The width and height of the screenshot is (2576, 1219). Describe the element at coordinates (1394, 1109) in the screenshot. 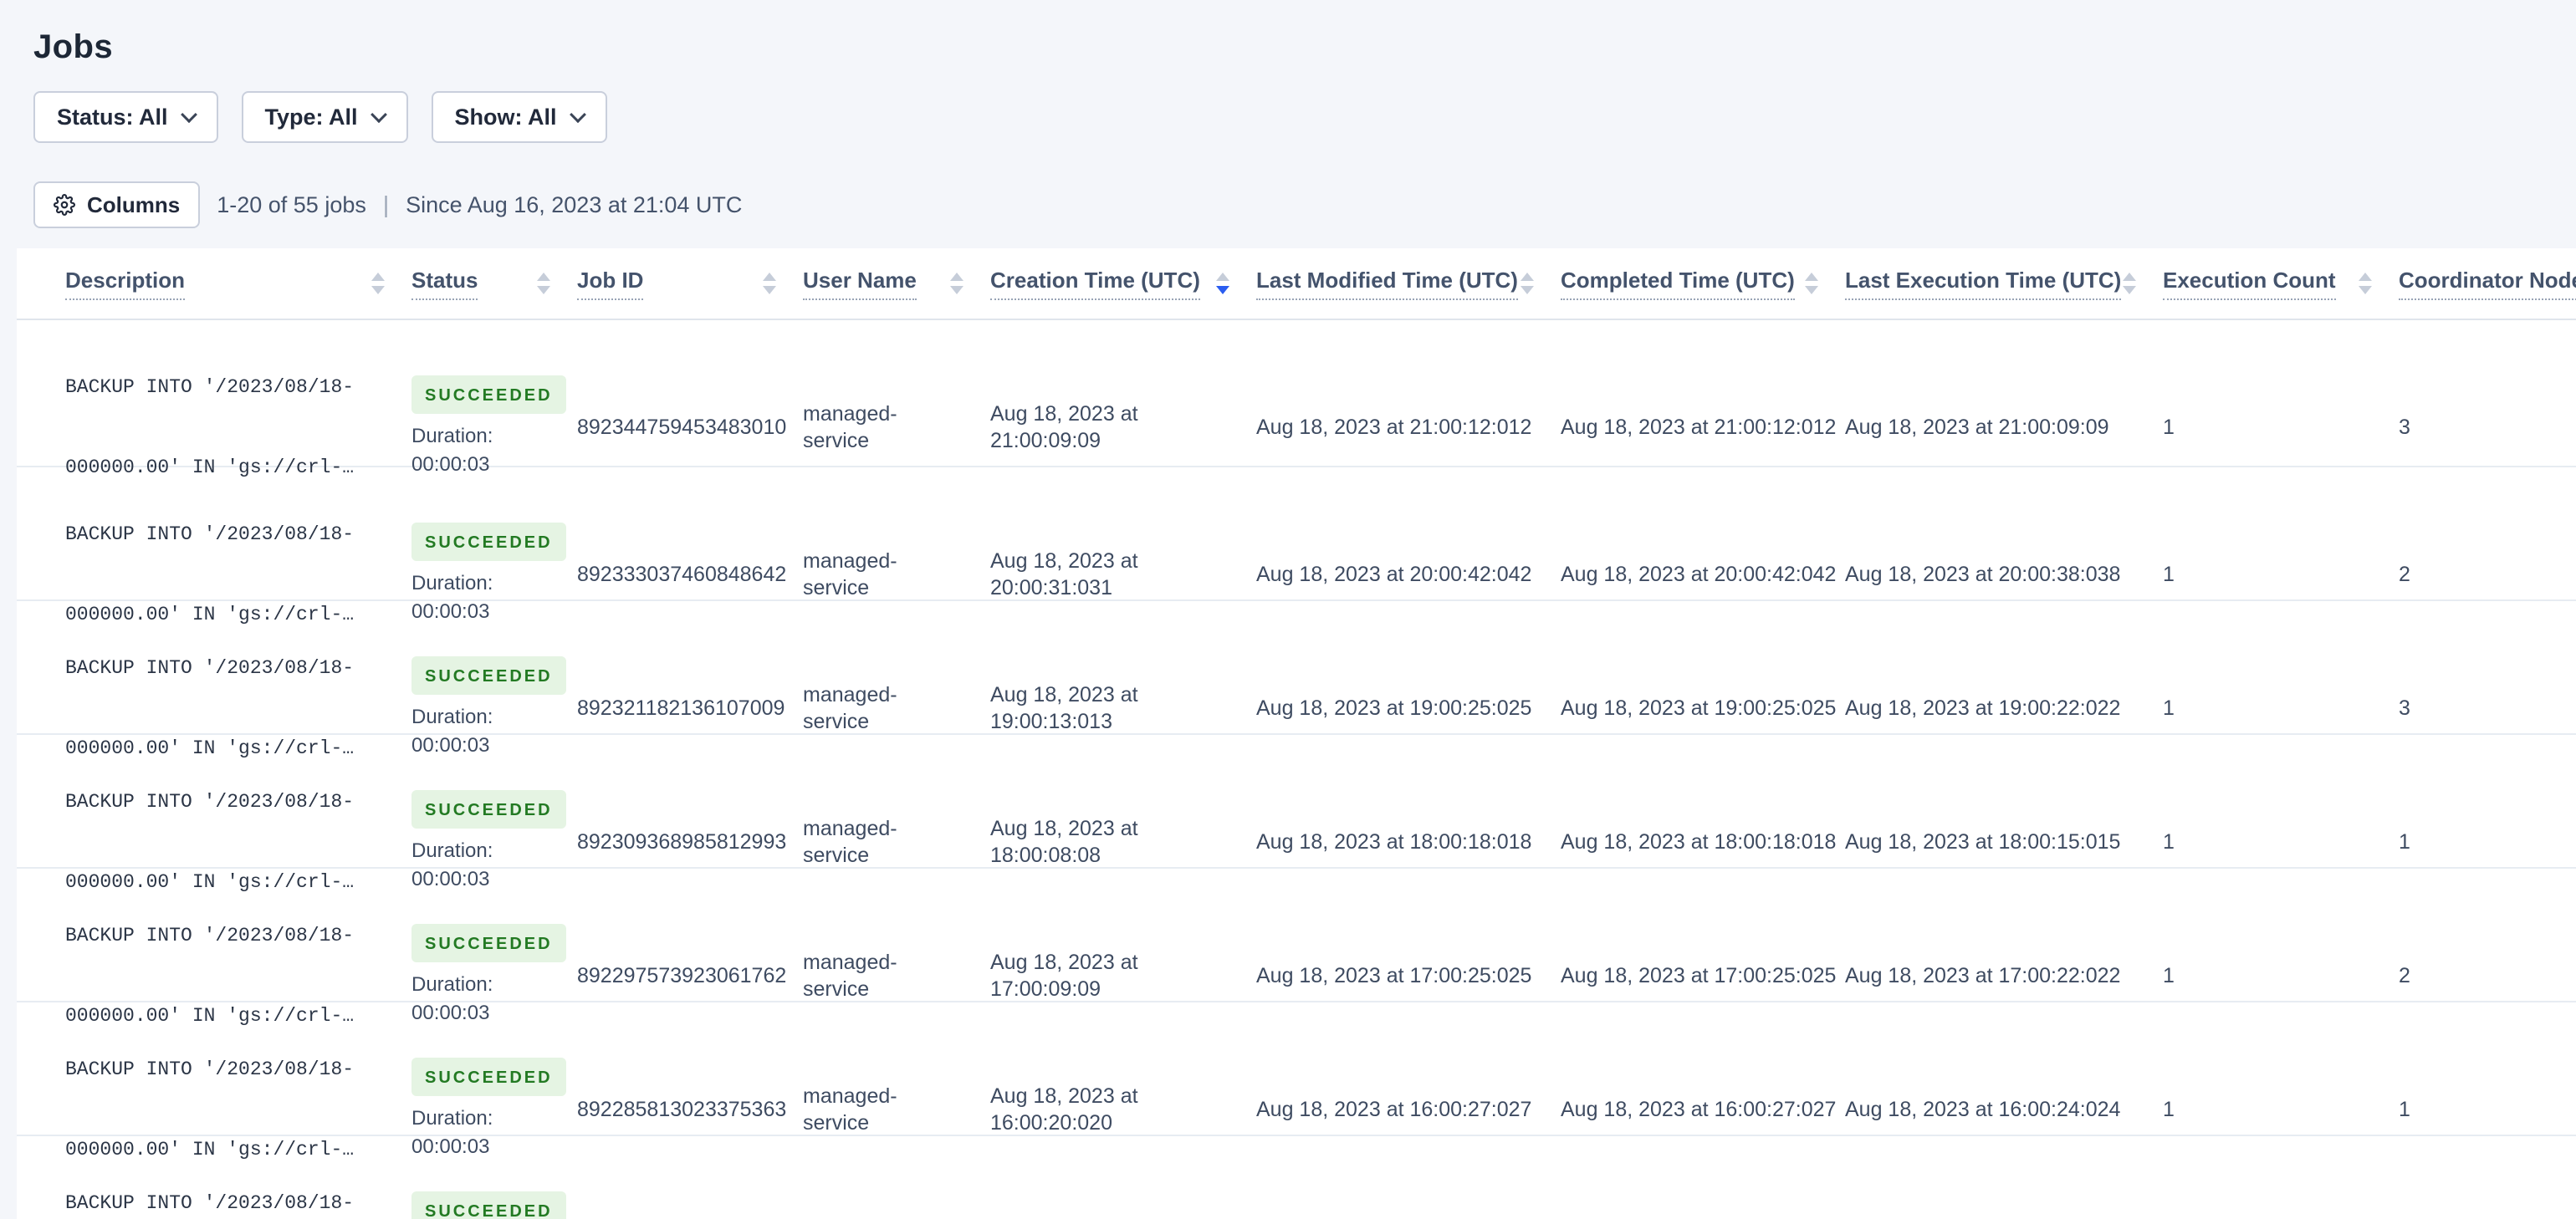

I see `cell-last-modified-time: Aug 18, 2023 at 16:00:27:027` at that location.